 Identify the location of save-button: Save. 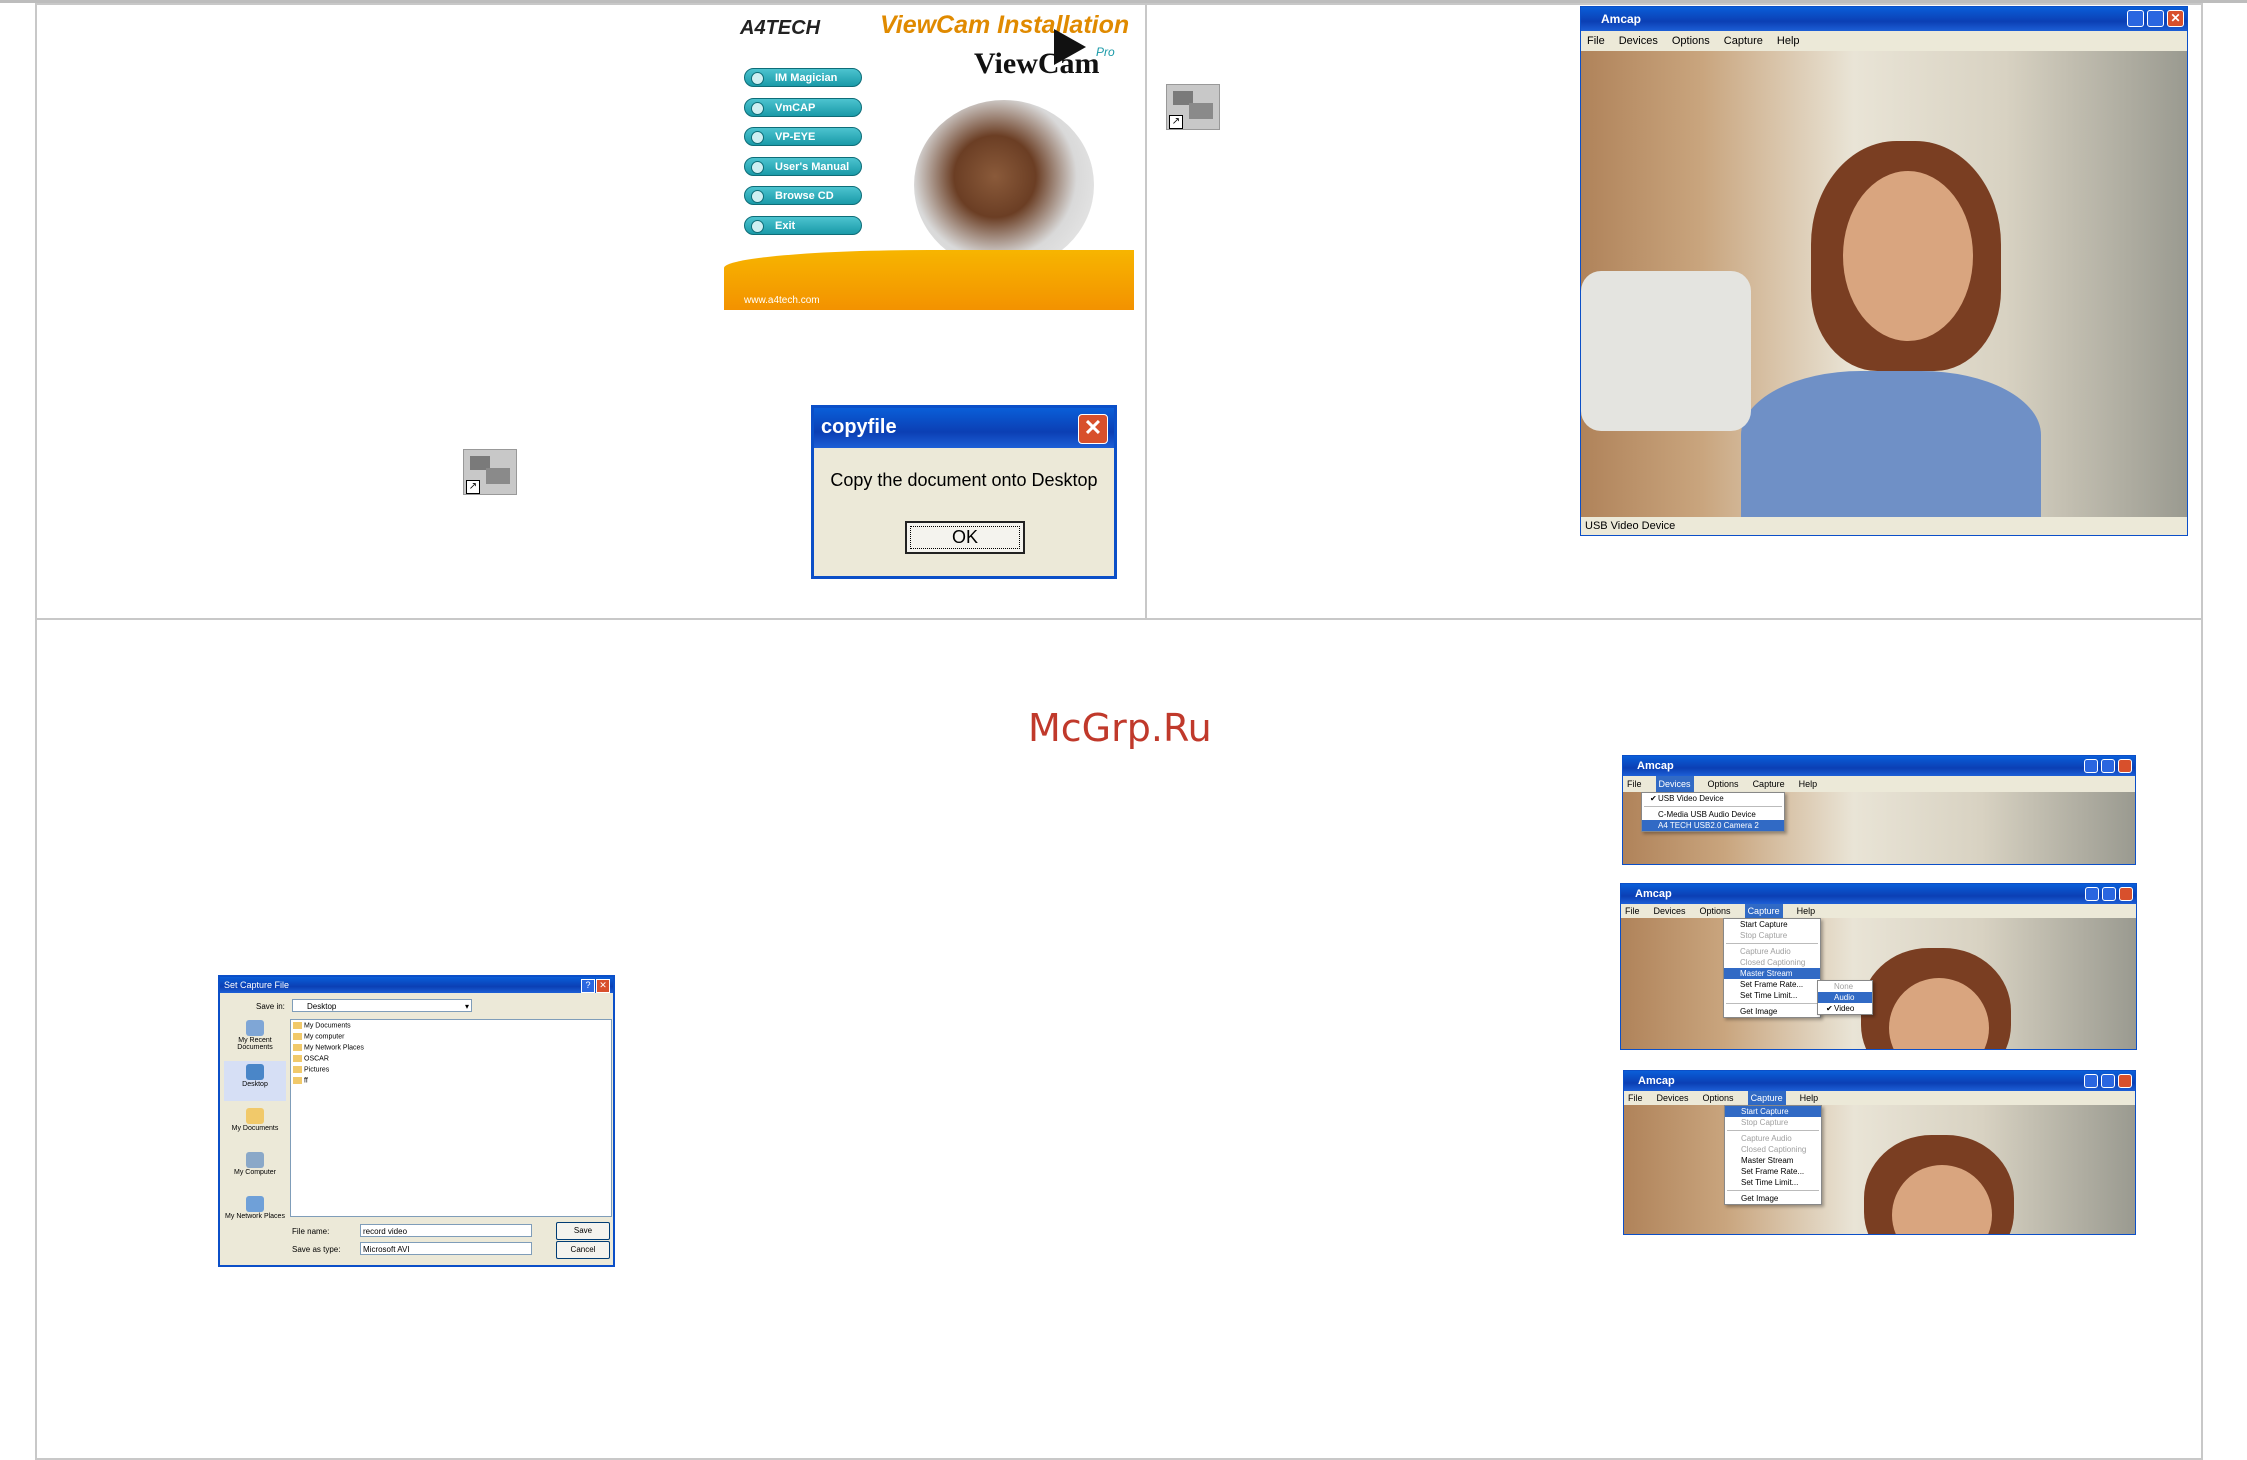
(583, 1231).